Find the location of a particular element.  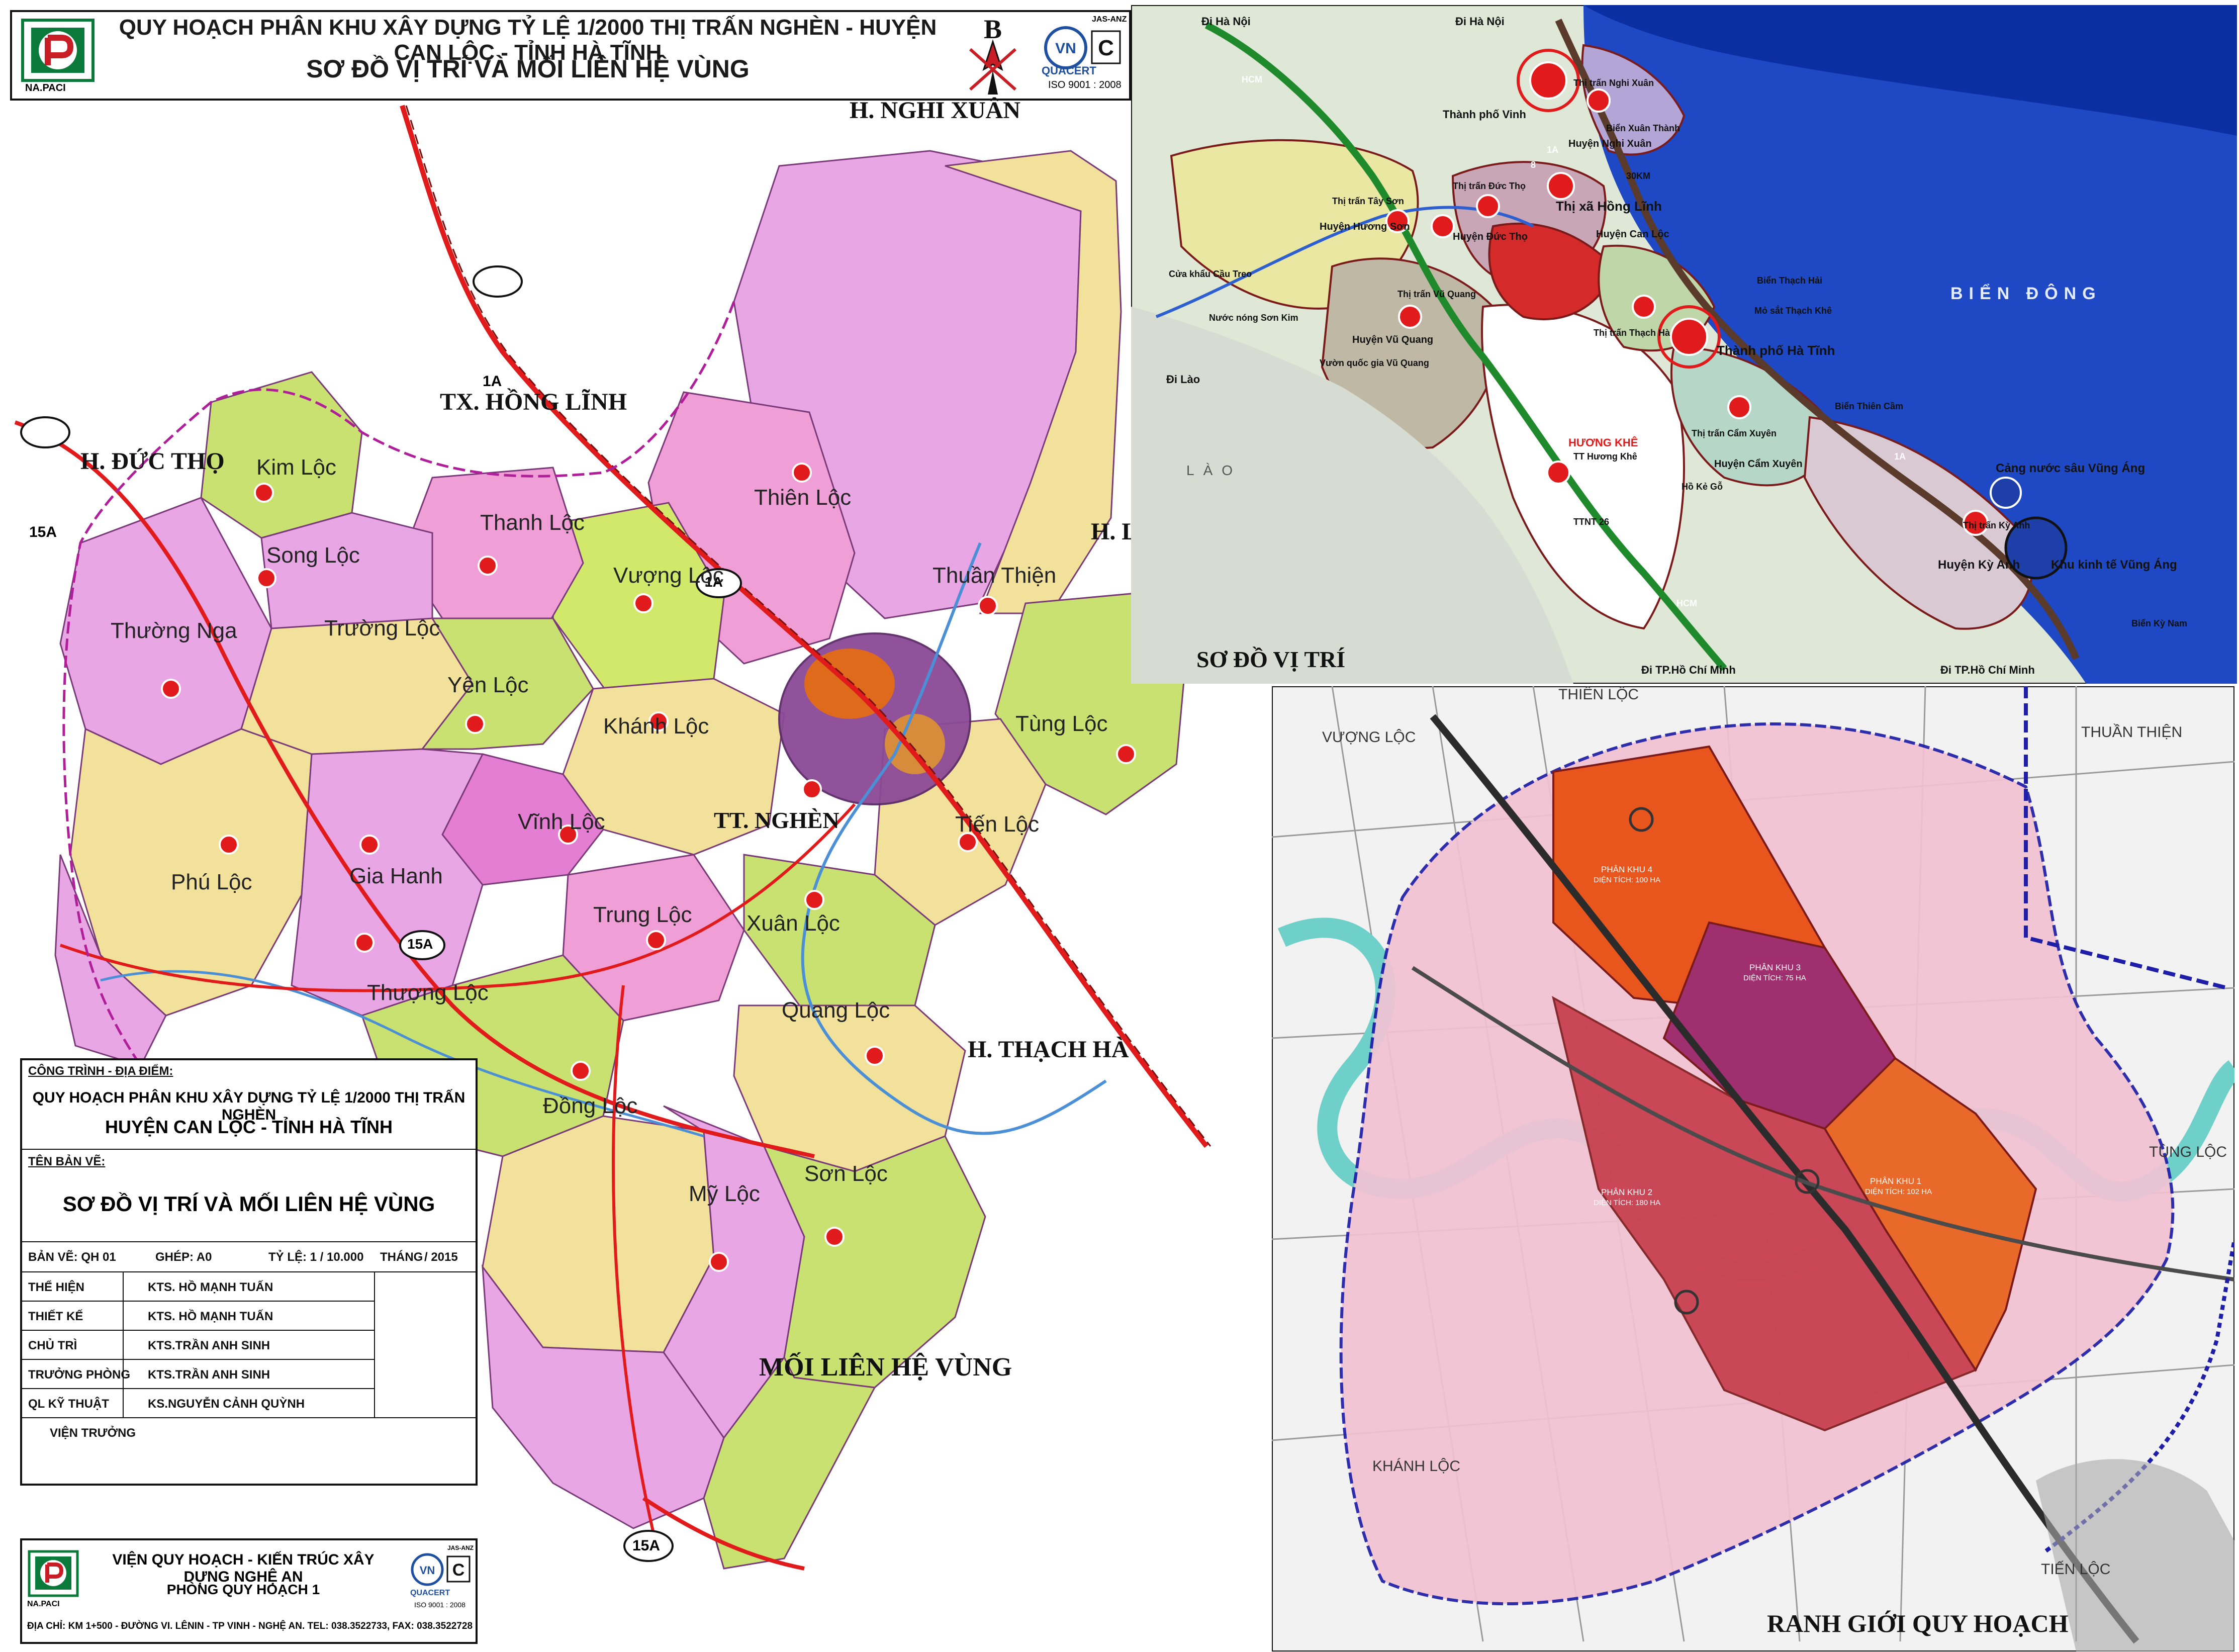

inset-place: Biển Kỳ Nam is located at coordinates (2159, 623).